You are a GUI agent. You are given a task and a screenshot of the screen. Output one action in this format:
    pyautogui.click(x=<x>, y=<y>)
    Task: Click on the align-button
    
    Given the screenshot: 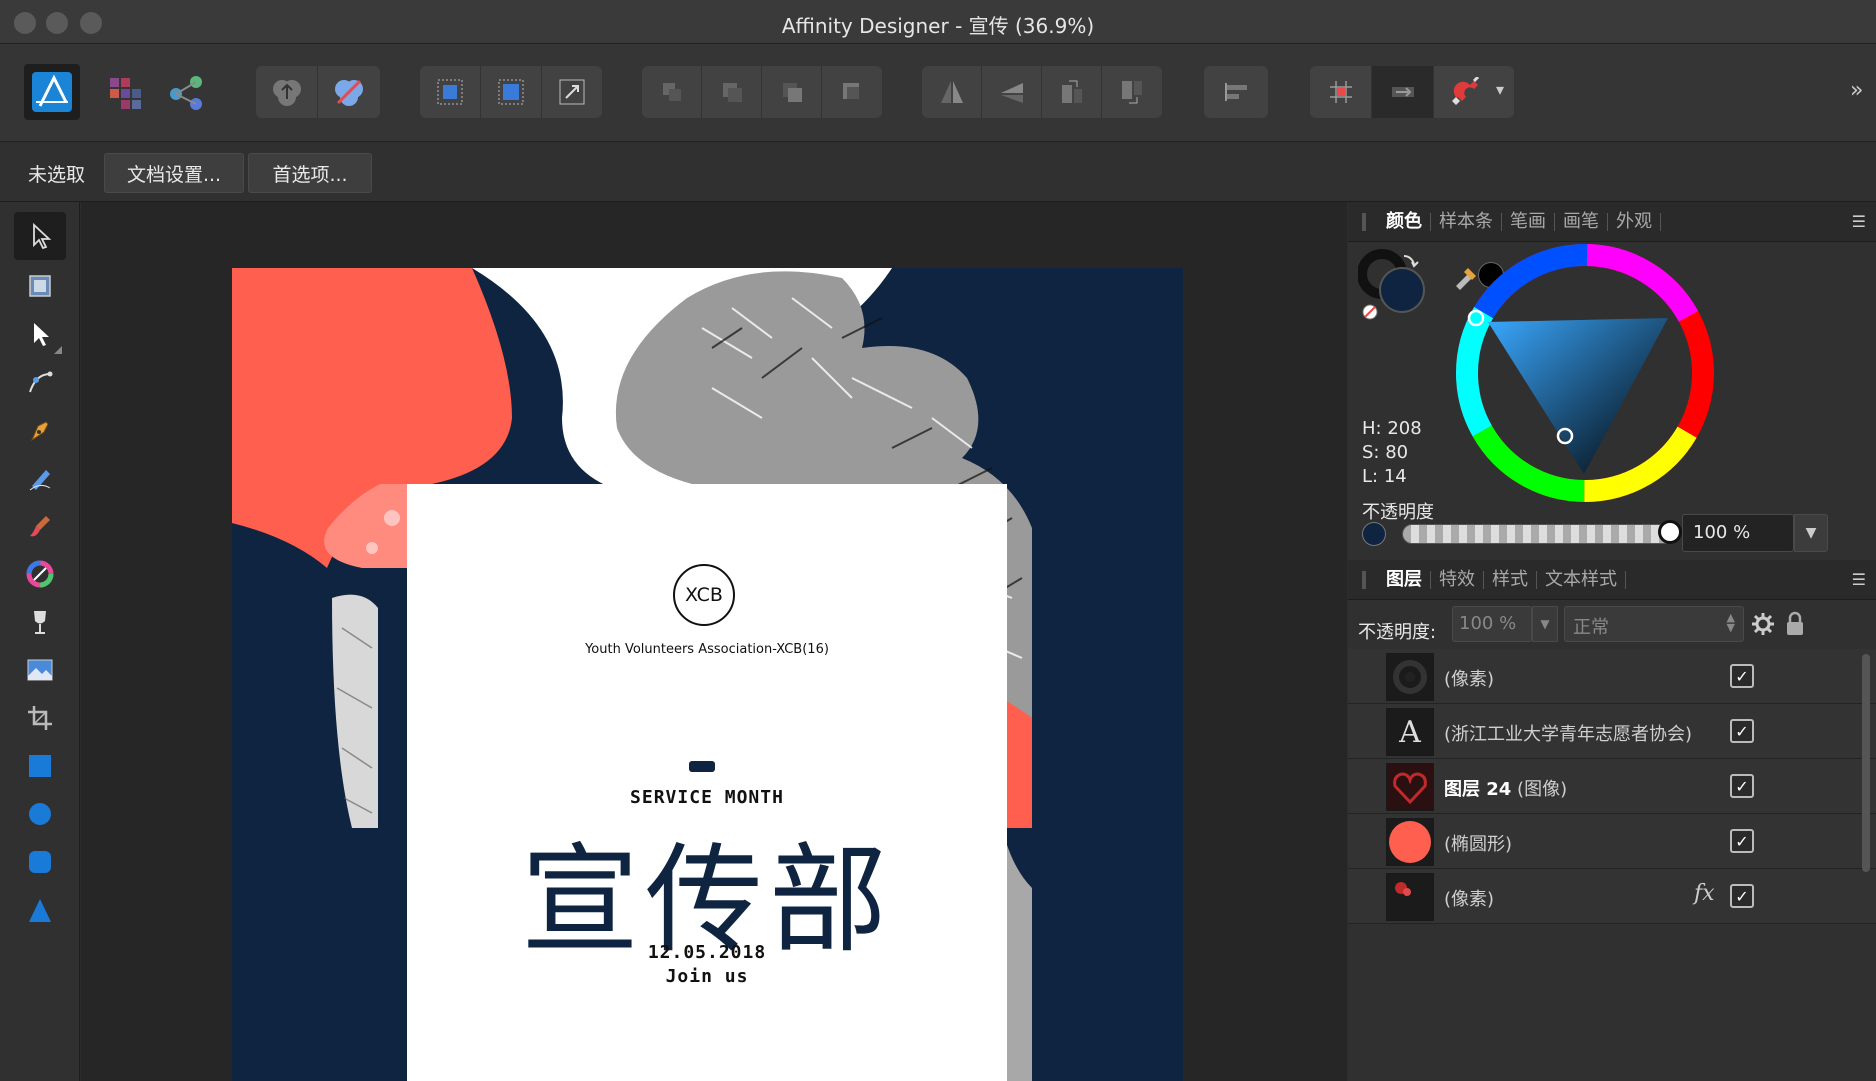 What is the action you would take?
    pyautogui.click(x=1236, y=92)
    